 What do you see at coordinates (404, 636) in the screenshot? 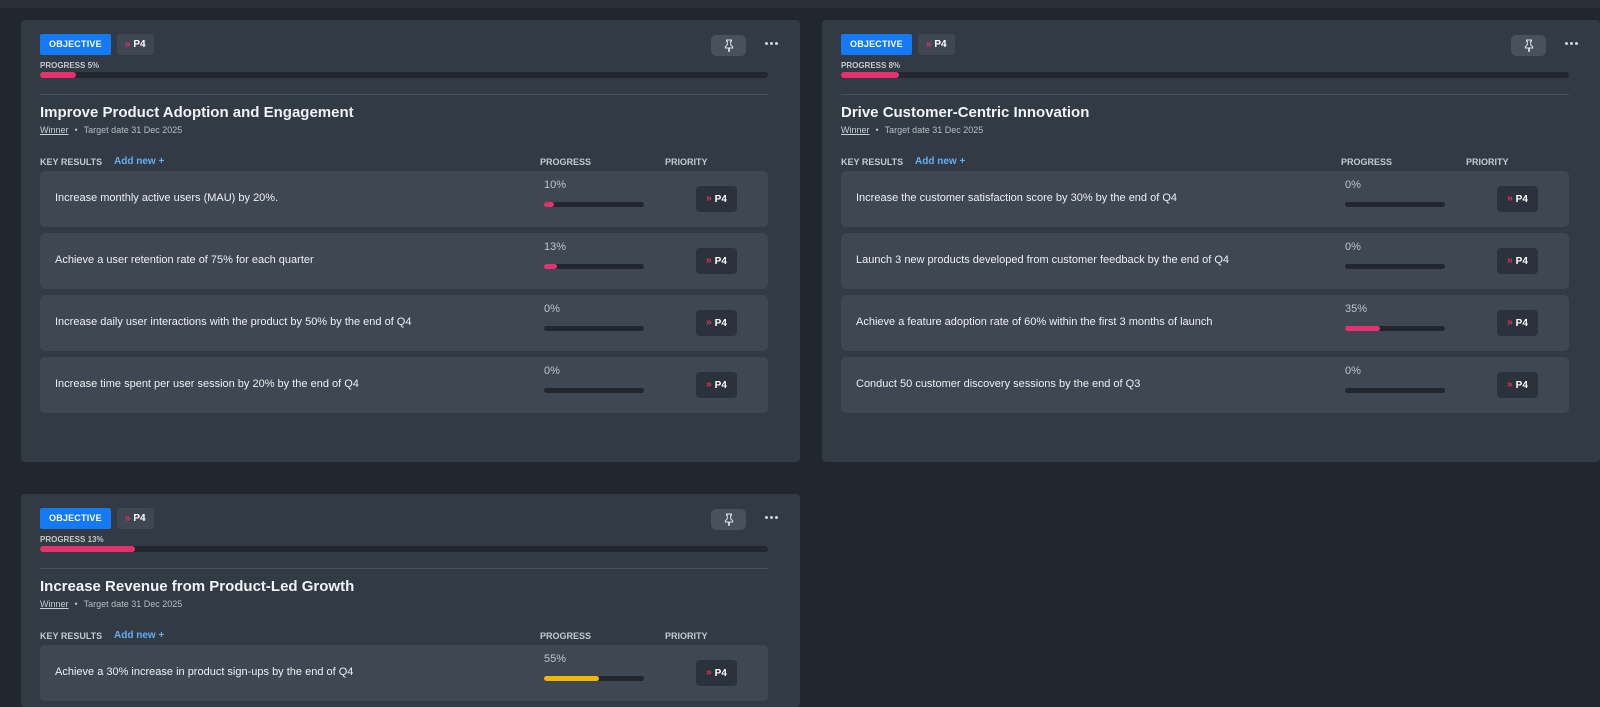
I see `key-results-header: KEY RESULTS Add new + PROGRESS PRIORITY` at bounding box center [404, 636].